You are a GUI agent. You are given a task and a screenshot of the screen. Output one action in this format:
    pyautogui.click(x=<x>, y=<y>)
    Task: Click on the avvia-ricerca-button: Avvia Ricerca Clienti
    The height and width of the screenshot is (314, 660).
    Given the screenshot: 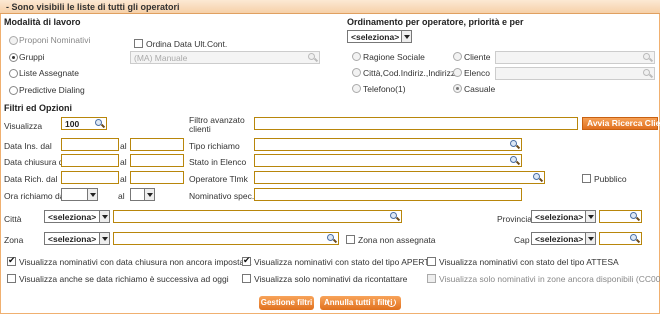 What is the action you would take?
    pyautogui.click(x=621, y=123)
    